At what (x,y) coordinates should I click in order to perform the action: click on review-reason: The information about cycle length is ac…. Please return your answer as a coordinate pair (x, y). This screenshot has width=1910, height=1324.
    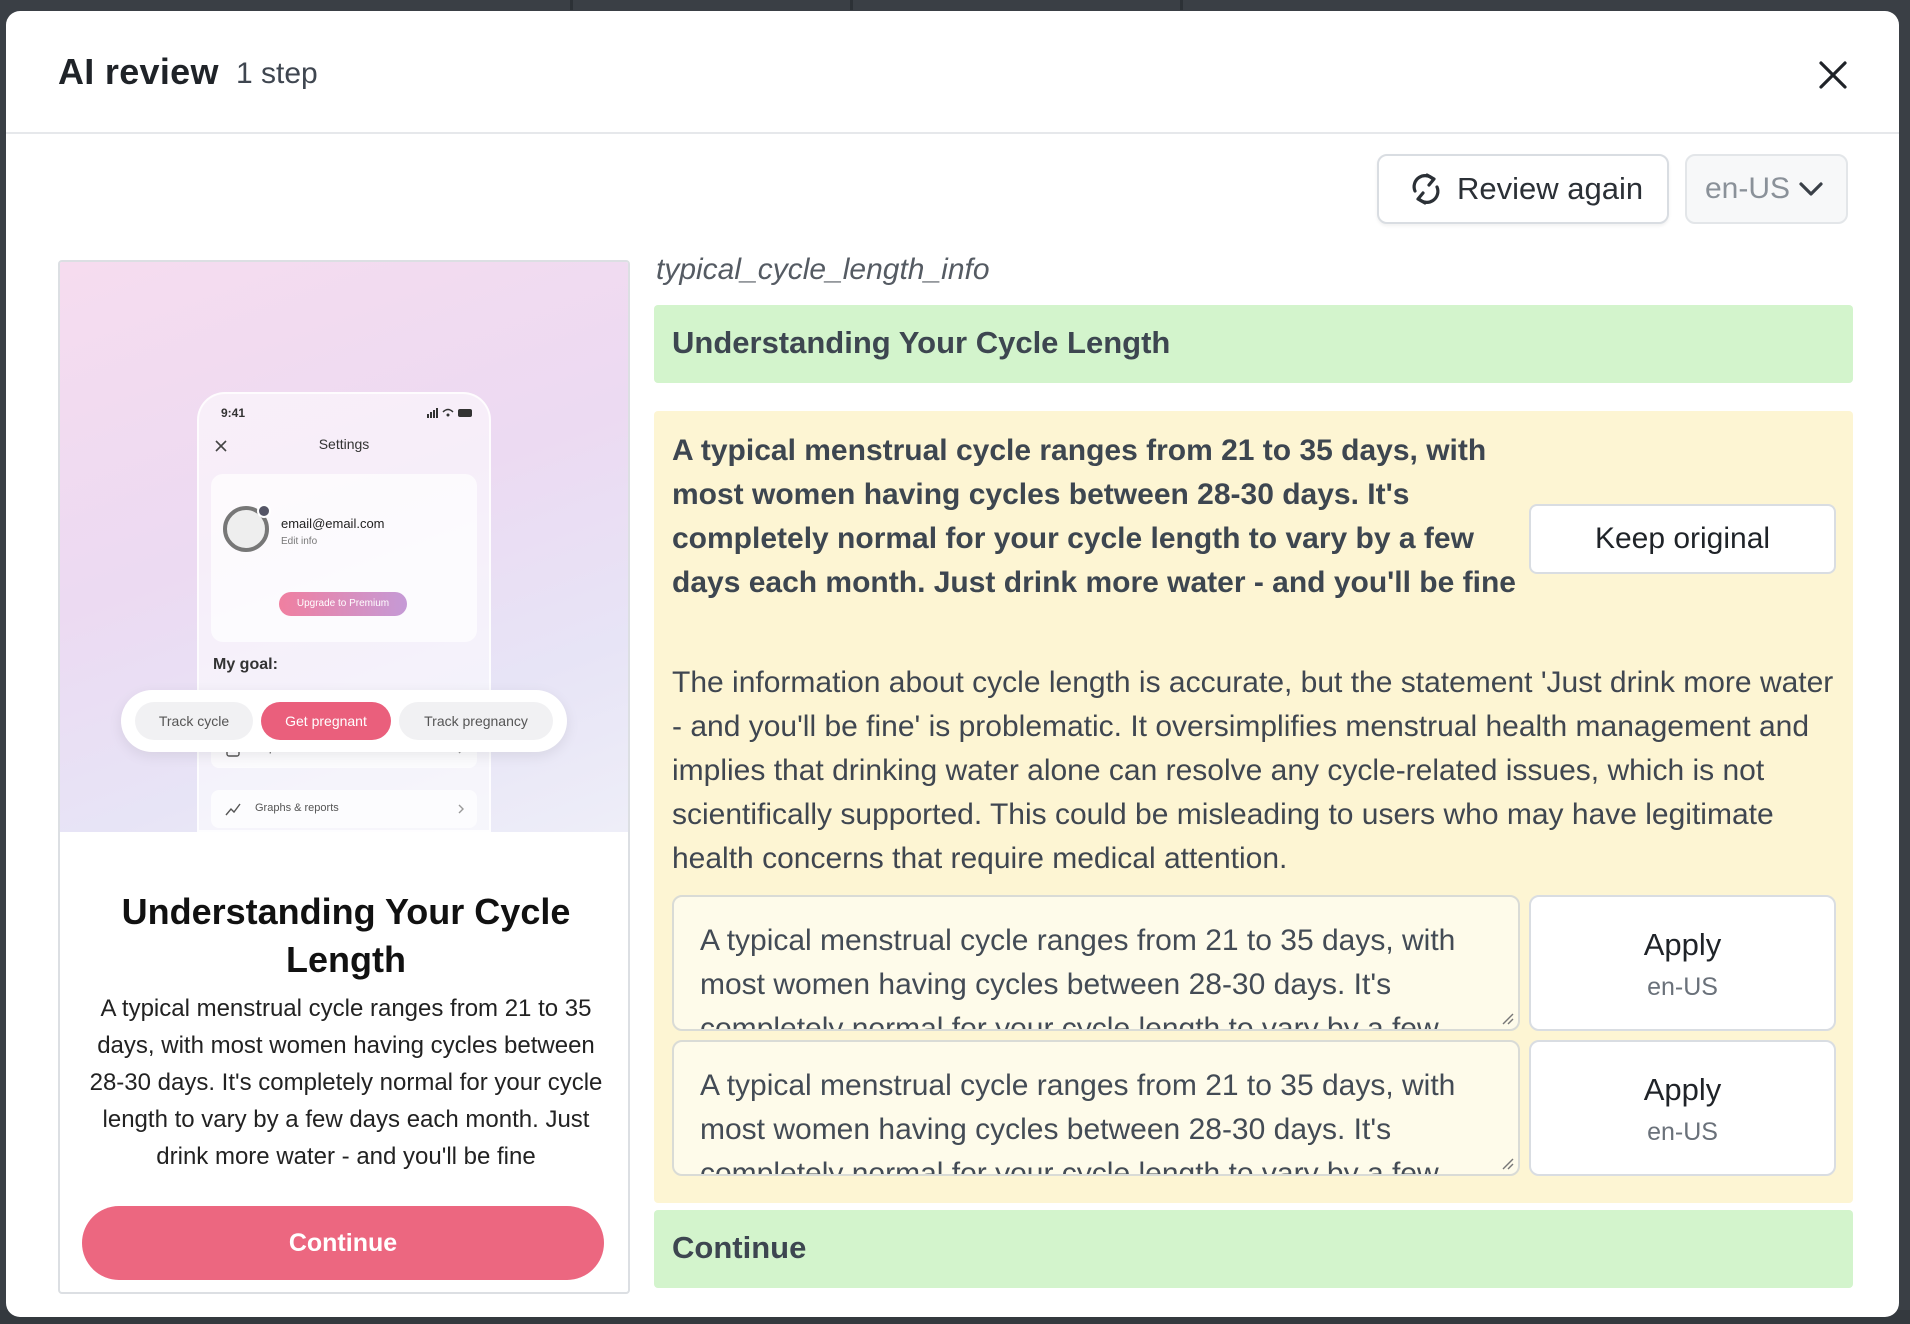
    Looking at the image, I should click on (1253, 770).